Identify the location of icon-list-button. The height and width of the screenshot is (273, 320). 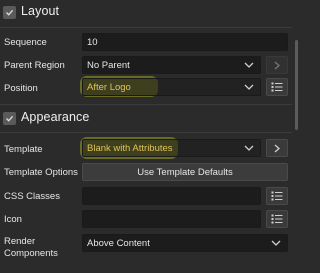
(277, 219).